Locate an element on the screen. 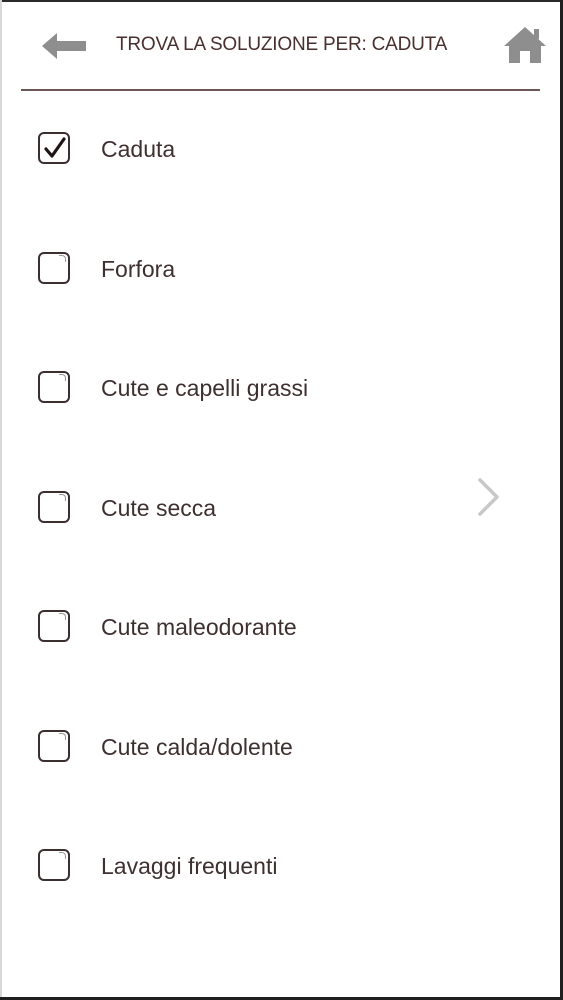 The image size is (563, 1000). list-item: Cute maleodorante is located at coordinates (280, 629).